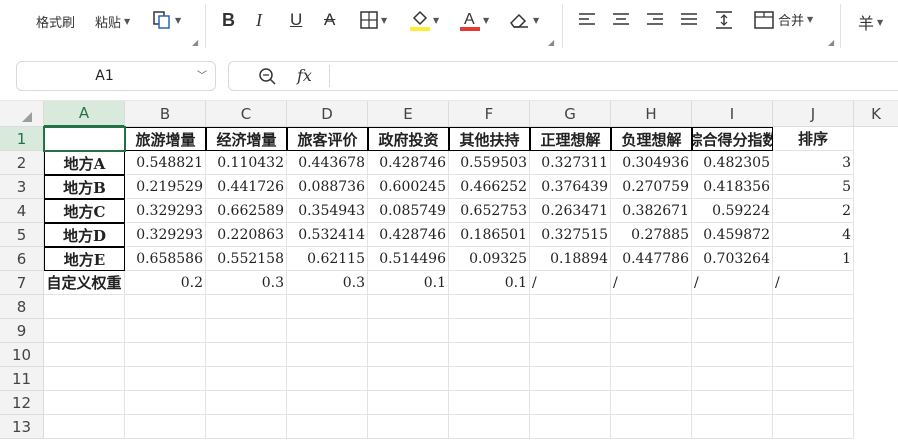  I want to click on cell-h1: 负理想解, so click(651, 139).